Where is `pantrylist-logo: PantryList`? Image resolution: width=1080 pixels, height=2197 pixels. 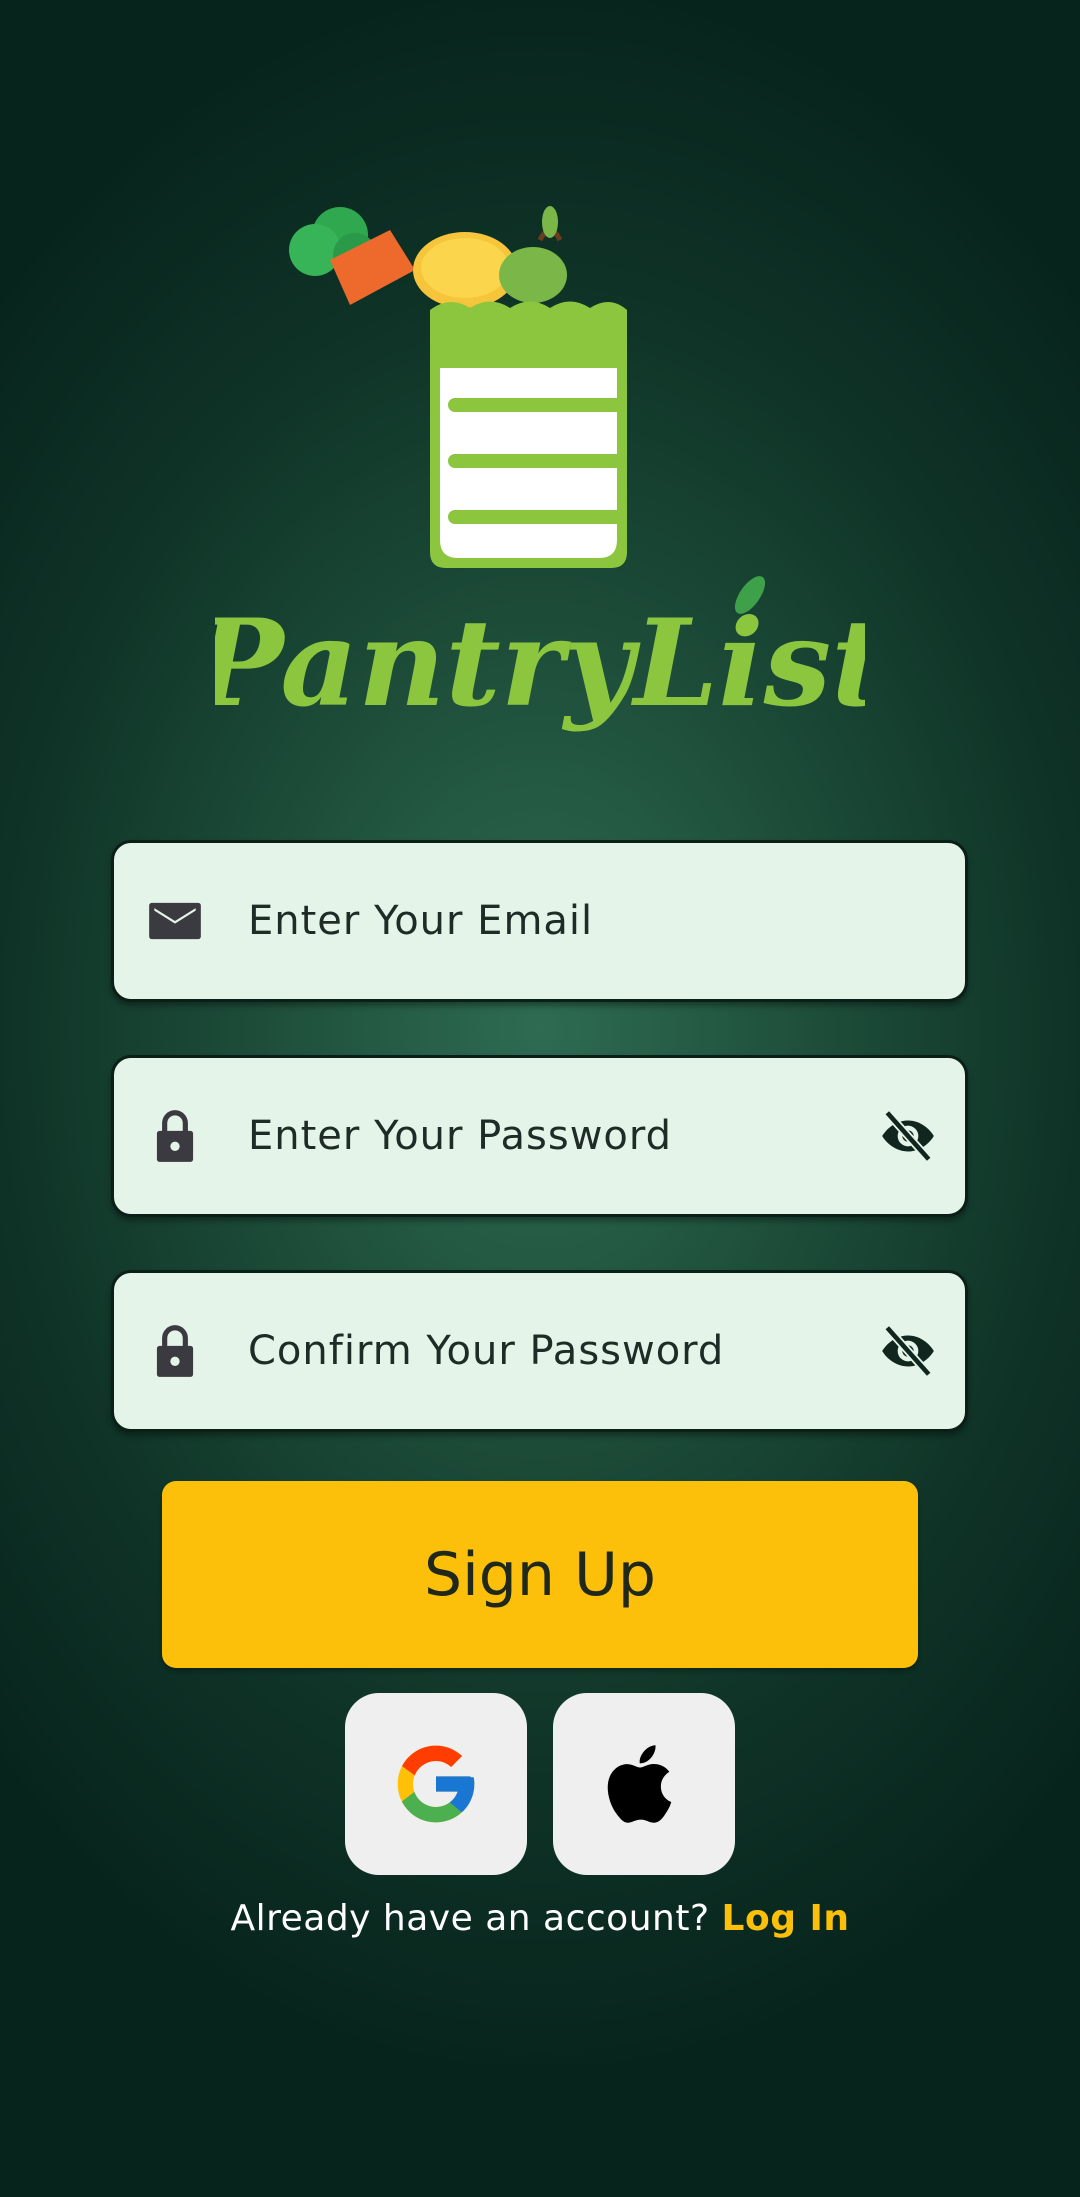
pantrylist-logo: PantryList is located at coordinates (540, 470).